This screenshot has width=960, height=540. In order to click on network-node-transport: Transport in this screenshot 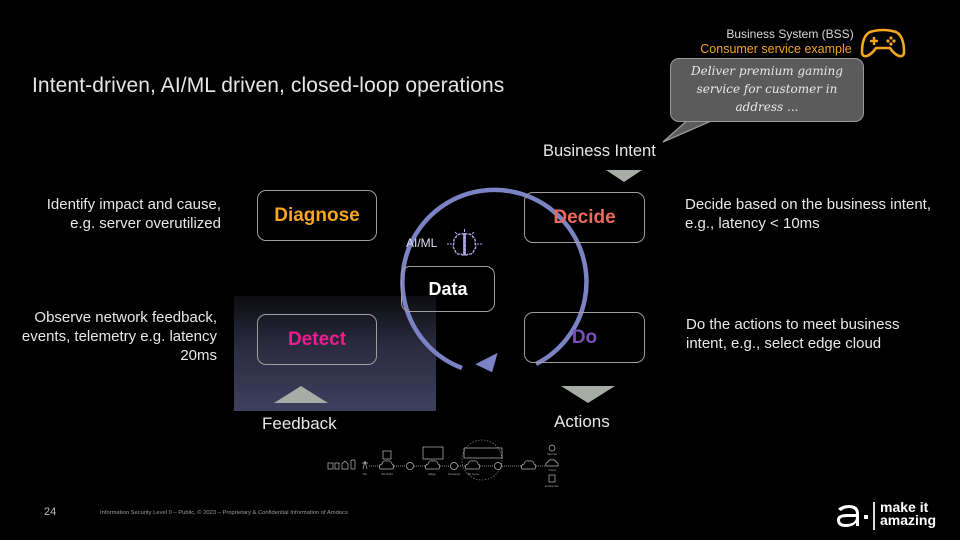, I will do `click(454, 474)`.